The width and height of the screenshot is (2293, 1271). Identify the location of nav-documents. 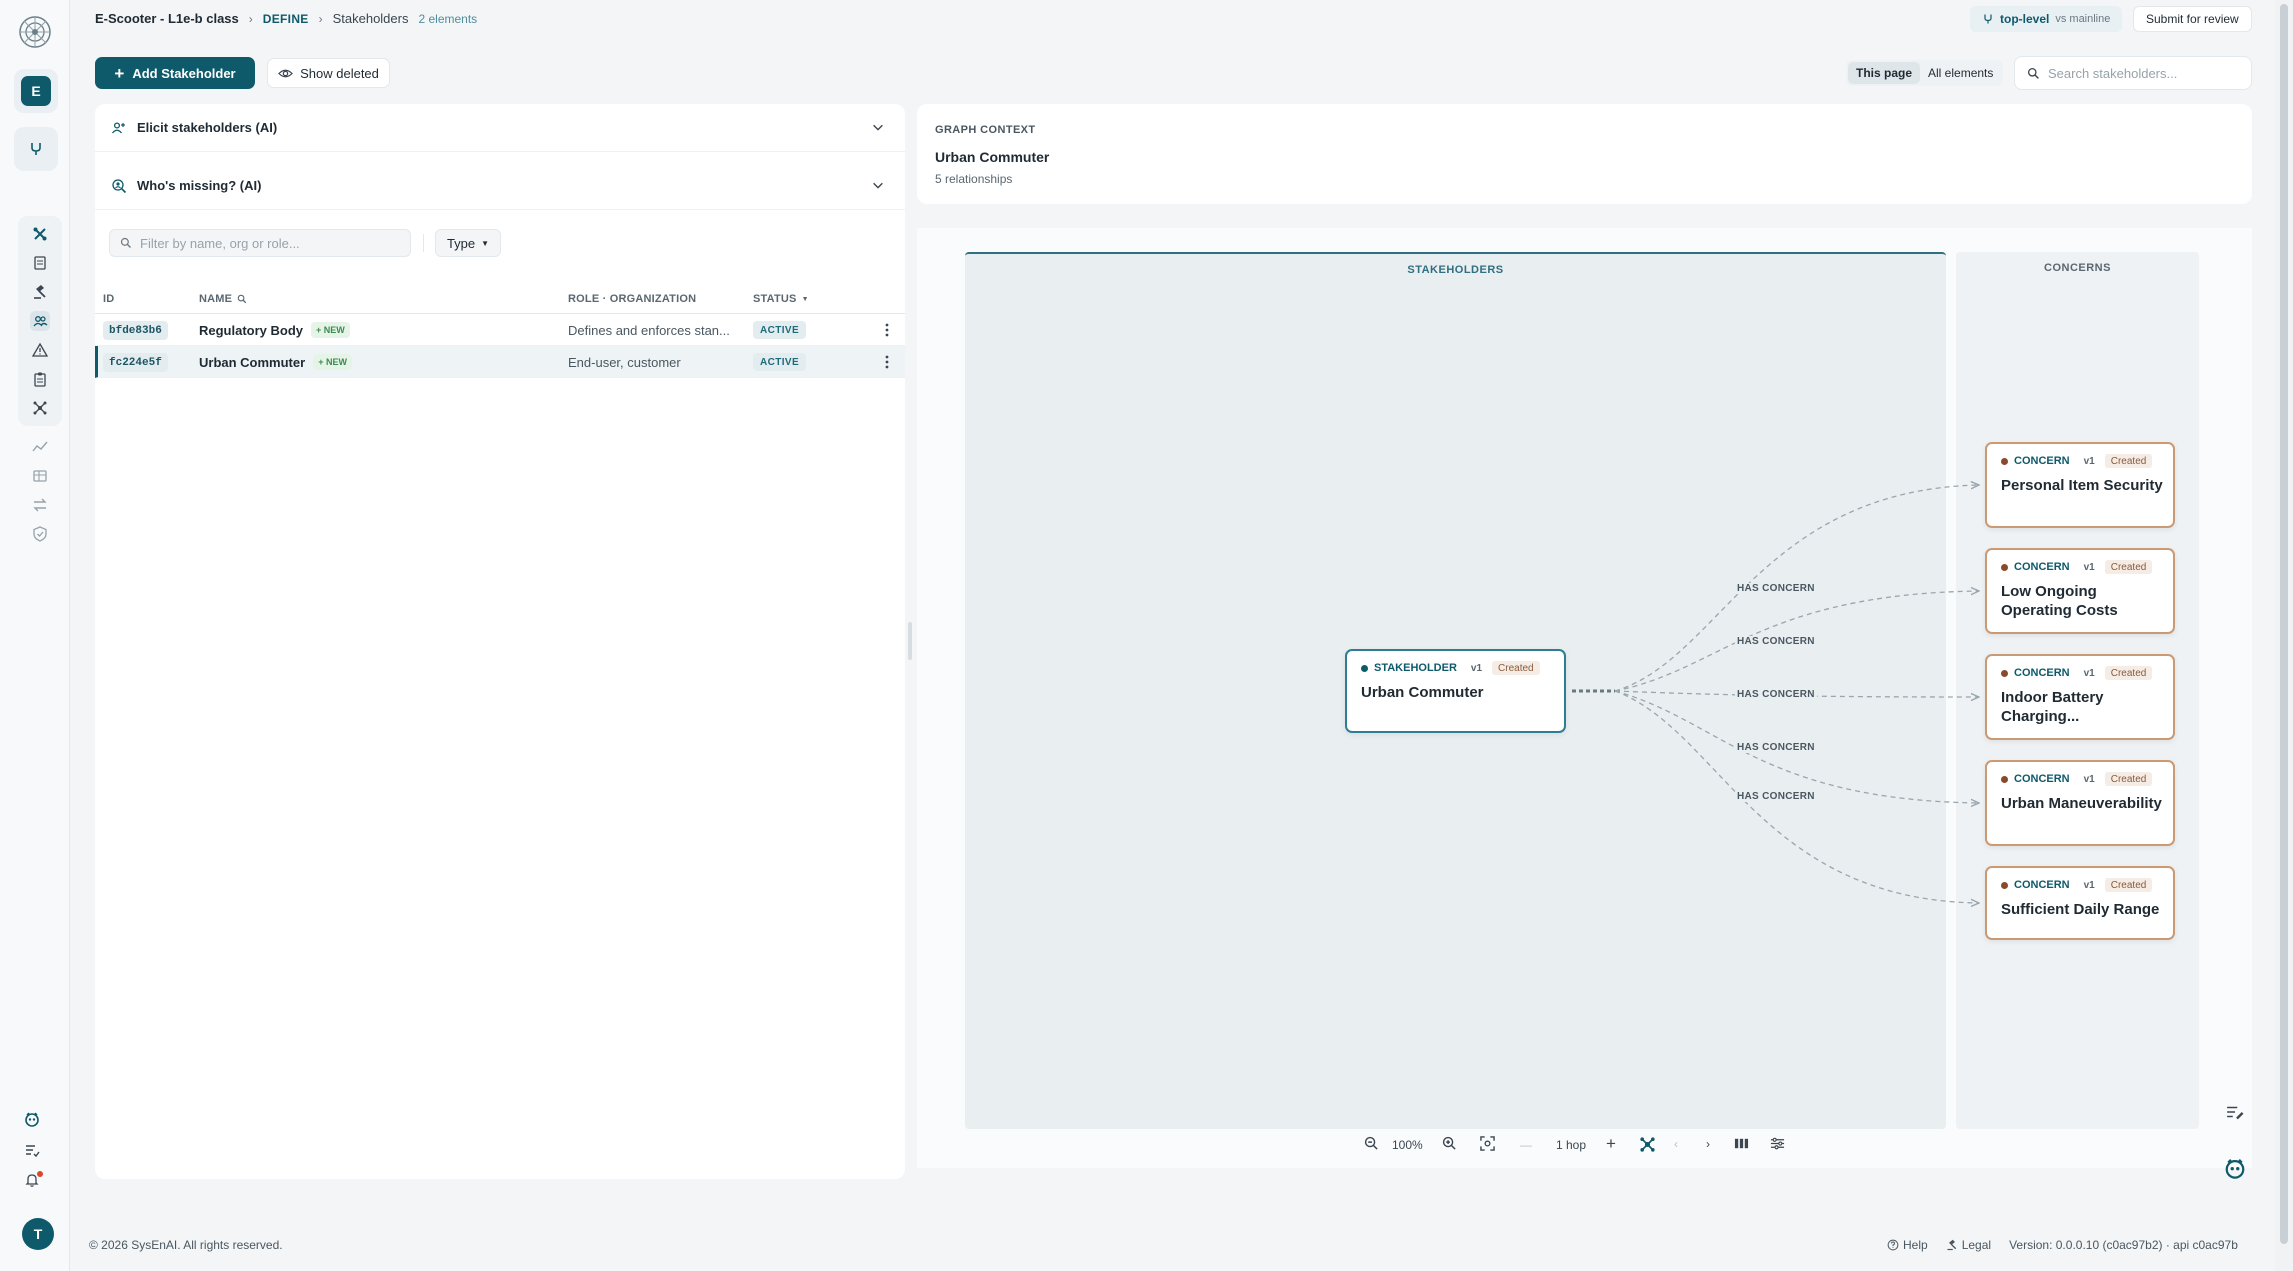
(40, 263).